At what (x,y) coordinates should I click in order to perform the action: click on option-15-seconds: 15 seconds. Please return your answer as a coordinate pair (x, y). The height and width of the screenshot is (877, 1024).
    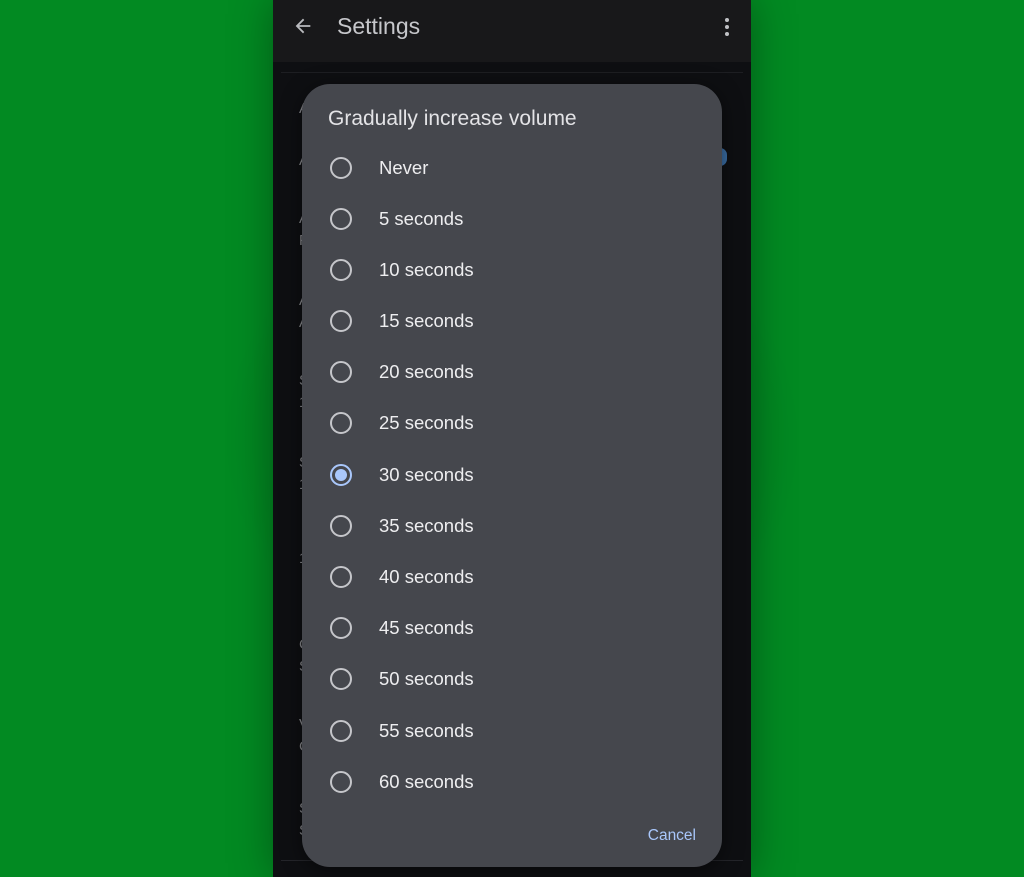
    Looking at the image, I should click on (512, 320).